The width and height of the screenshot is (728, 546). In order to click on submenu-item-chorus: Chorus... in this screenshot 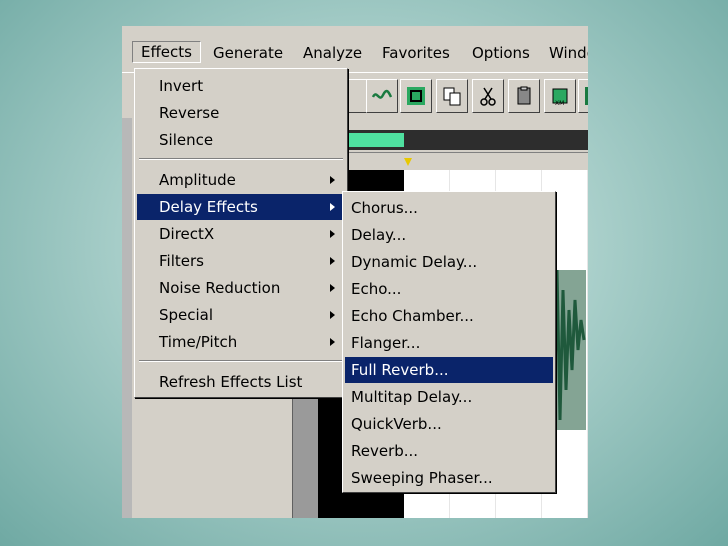, I will do `click(449, 208)`.